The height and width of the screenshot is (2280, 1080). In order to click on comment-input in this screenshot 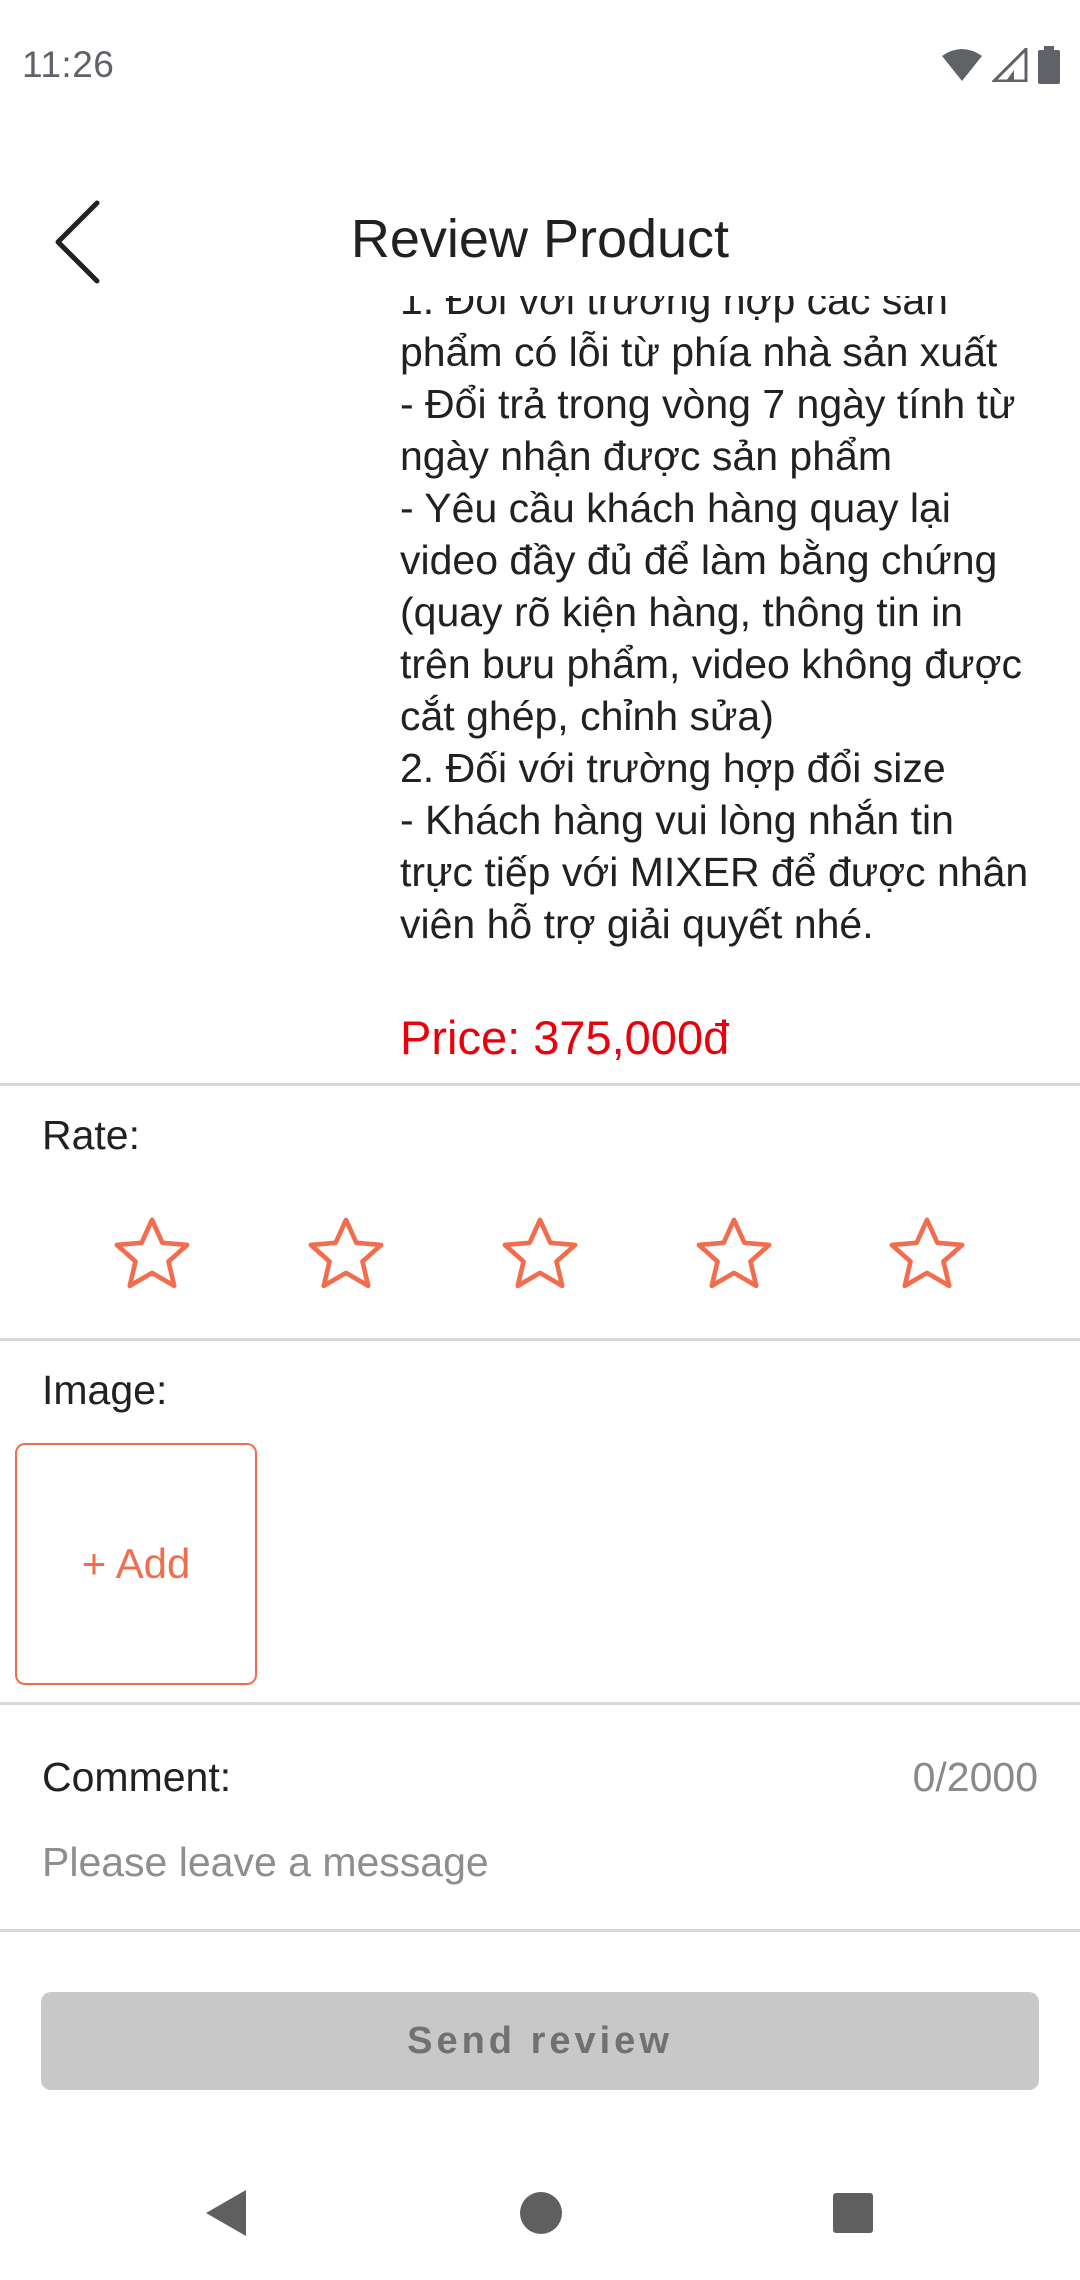, I will do `click(537, 1862)`.